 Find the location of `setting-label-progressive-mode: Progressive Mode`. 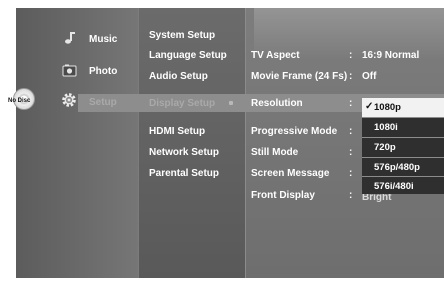

setting-label-progressive-mode: Progressive Mode is located at coordinates (294, 131).